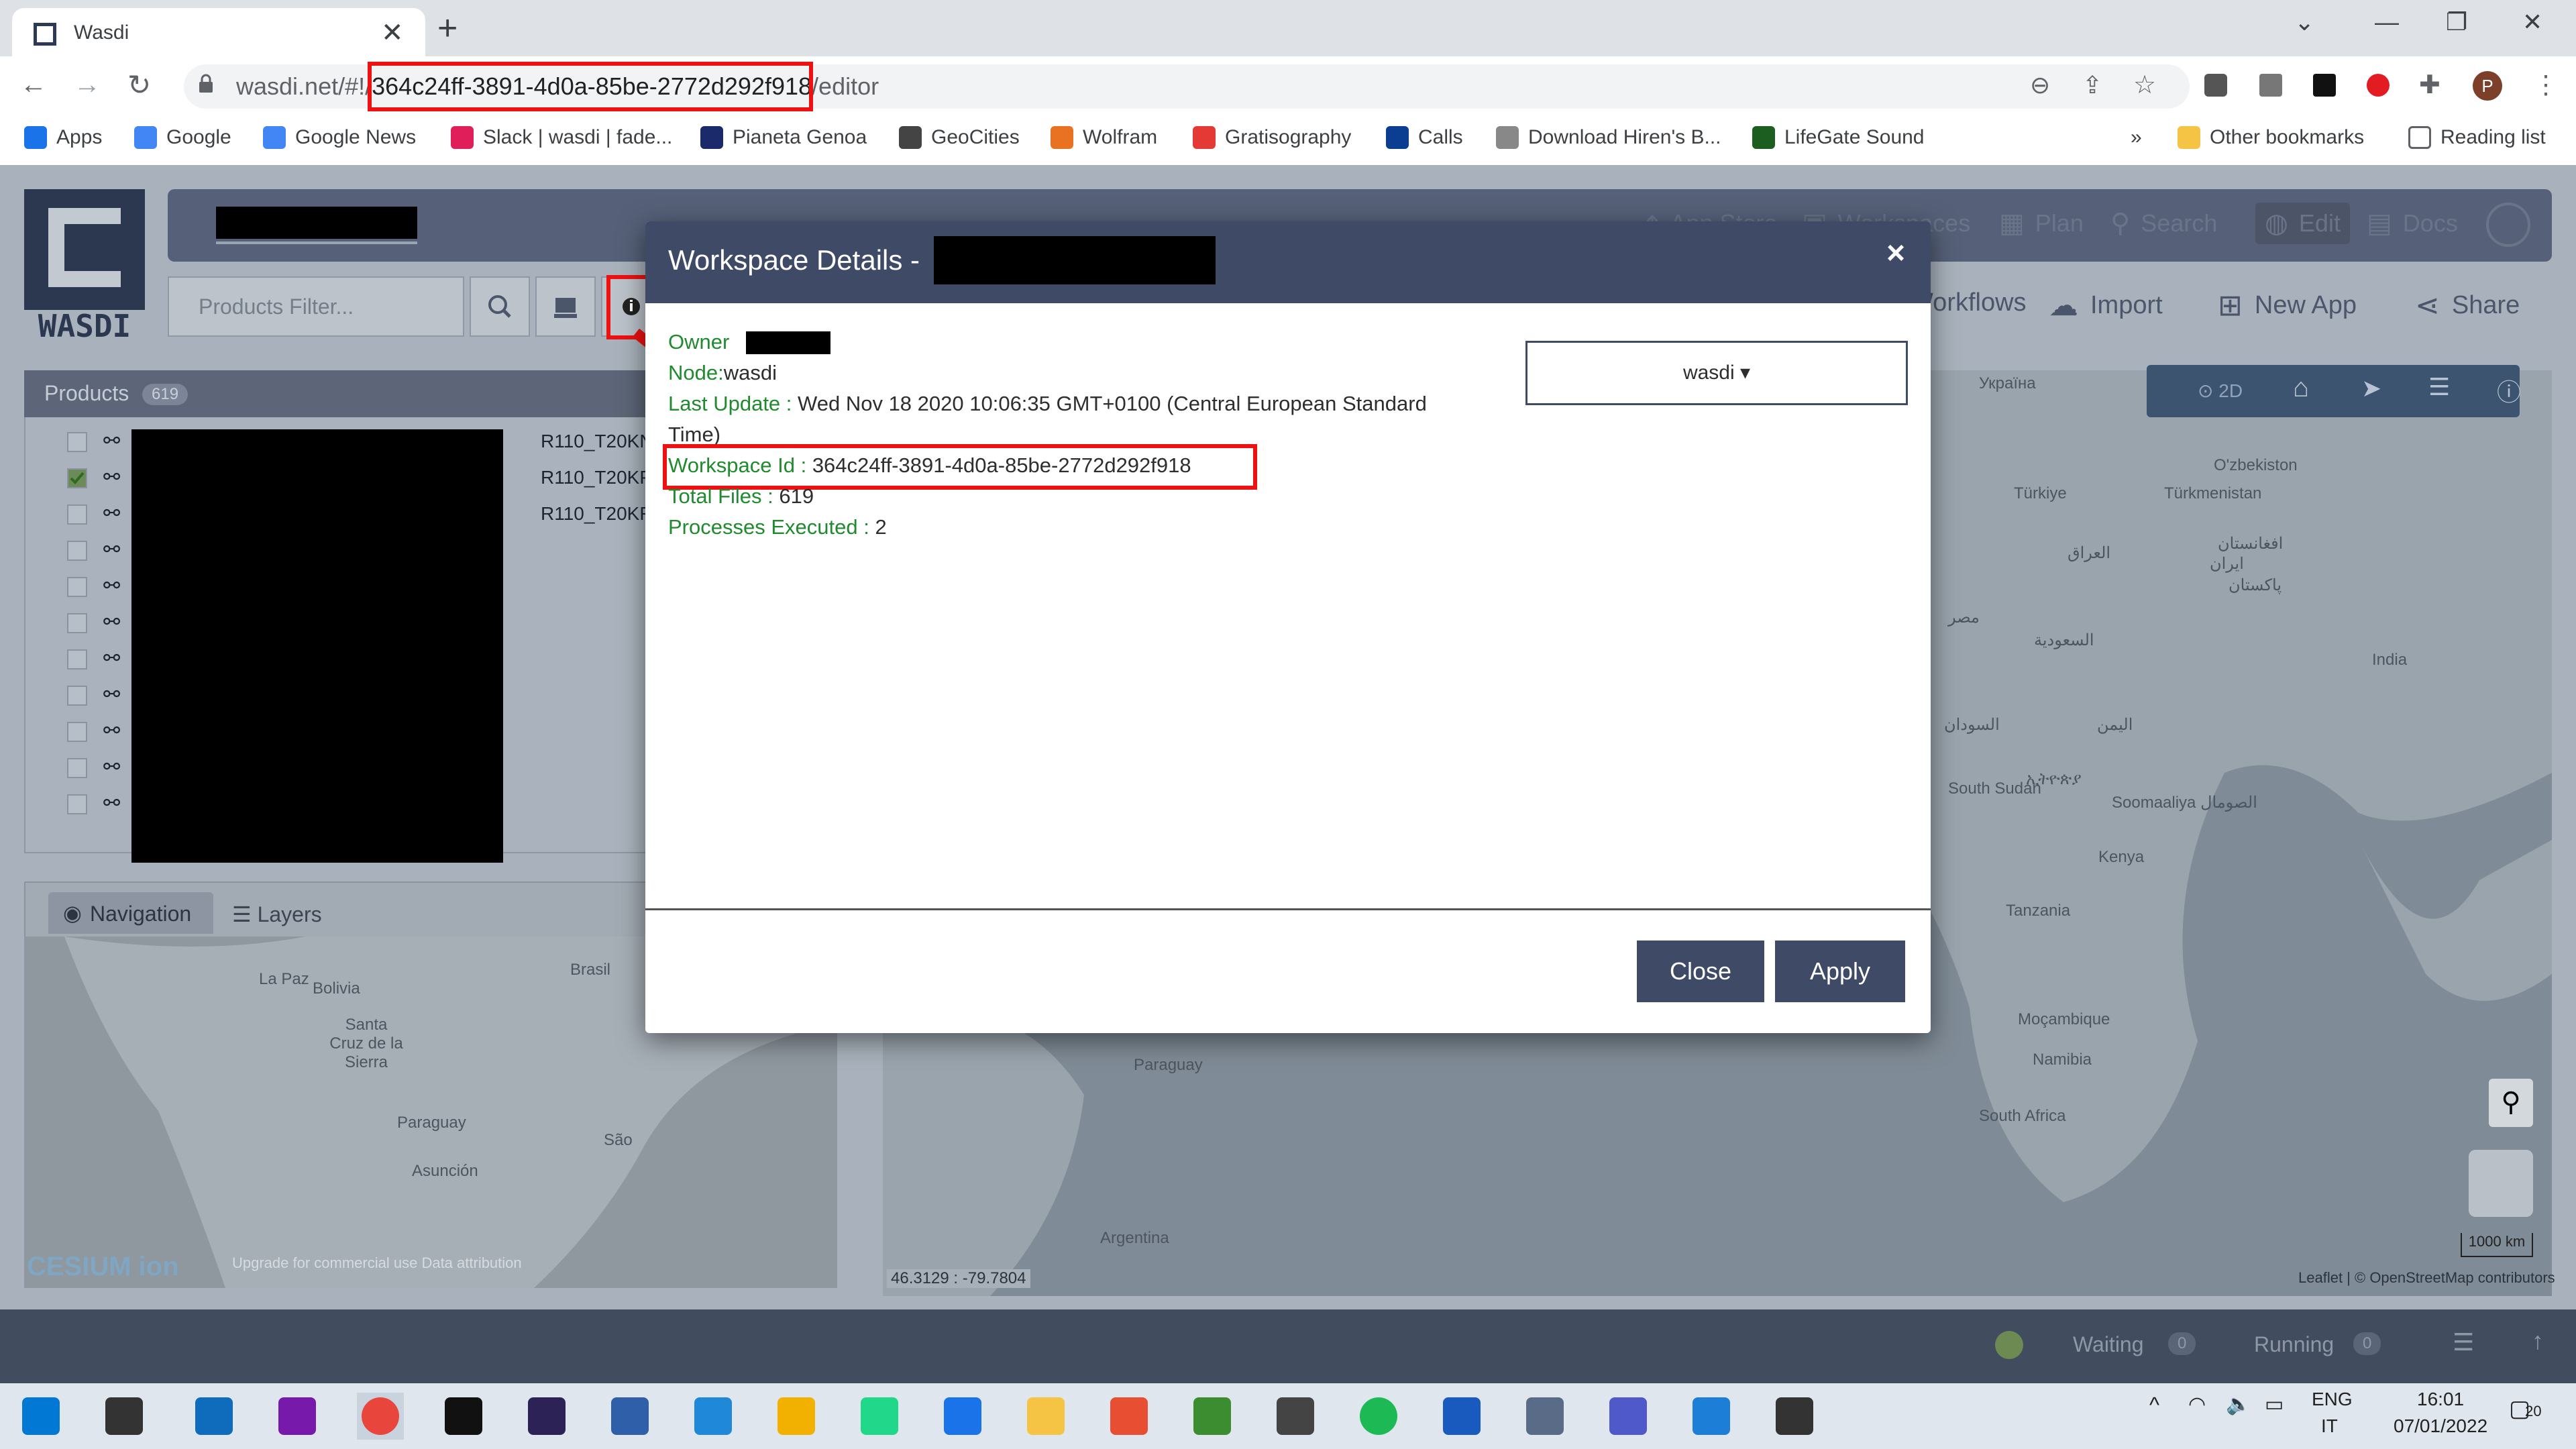 The height and width of the screenshot is (1449, 2576). Describe the element at coordinates (218, 32) in the screenshot. I see `browser-tab: Wasdi ✕` at that location.